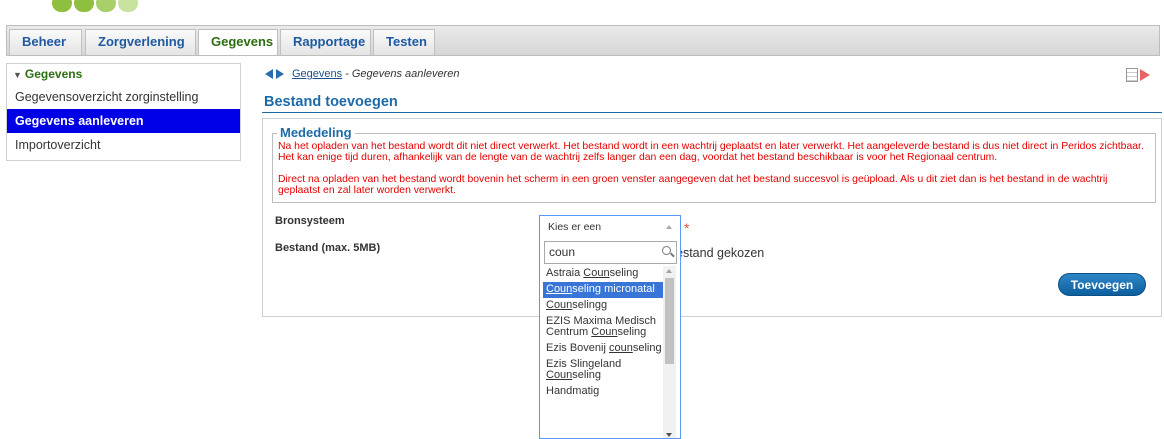  What do you see at coordinates (95, 6) in the screenshot?
I see `app-logo` at bounding box center [95, 6].